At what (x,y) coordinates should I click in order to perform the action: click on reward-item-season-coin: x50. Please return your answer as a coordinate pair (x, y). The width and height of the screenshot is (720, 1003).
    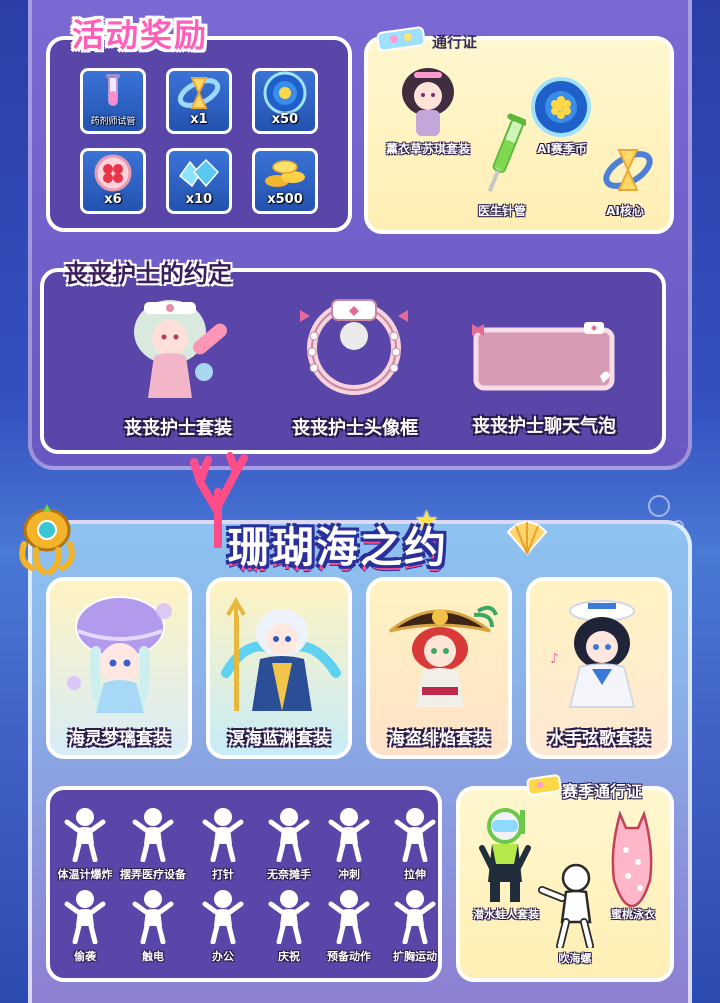
    Looking at the image, I should click on (285, 101).